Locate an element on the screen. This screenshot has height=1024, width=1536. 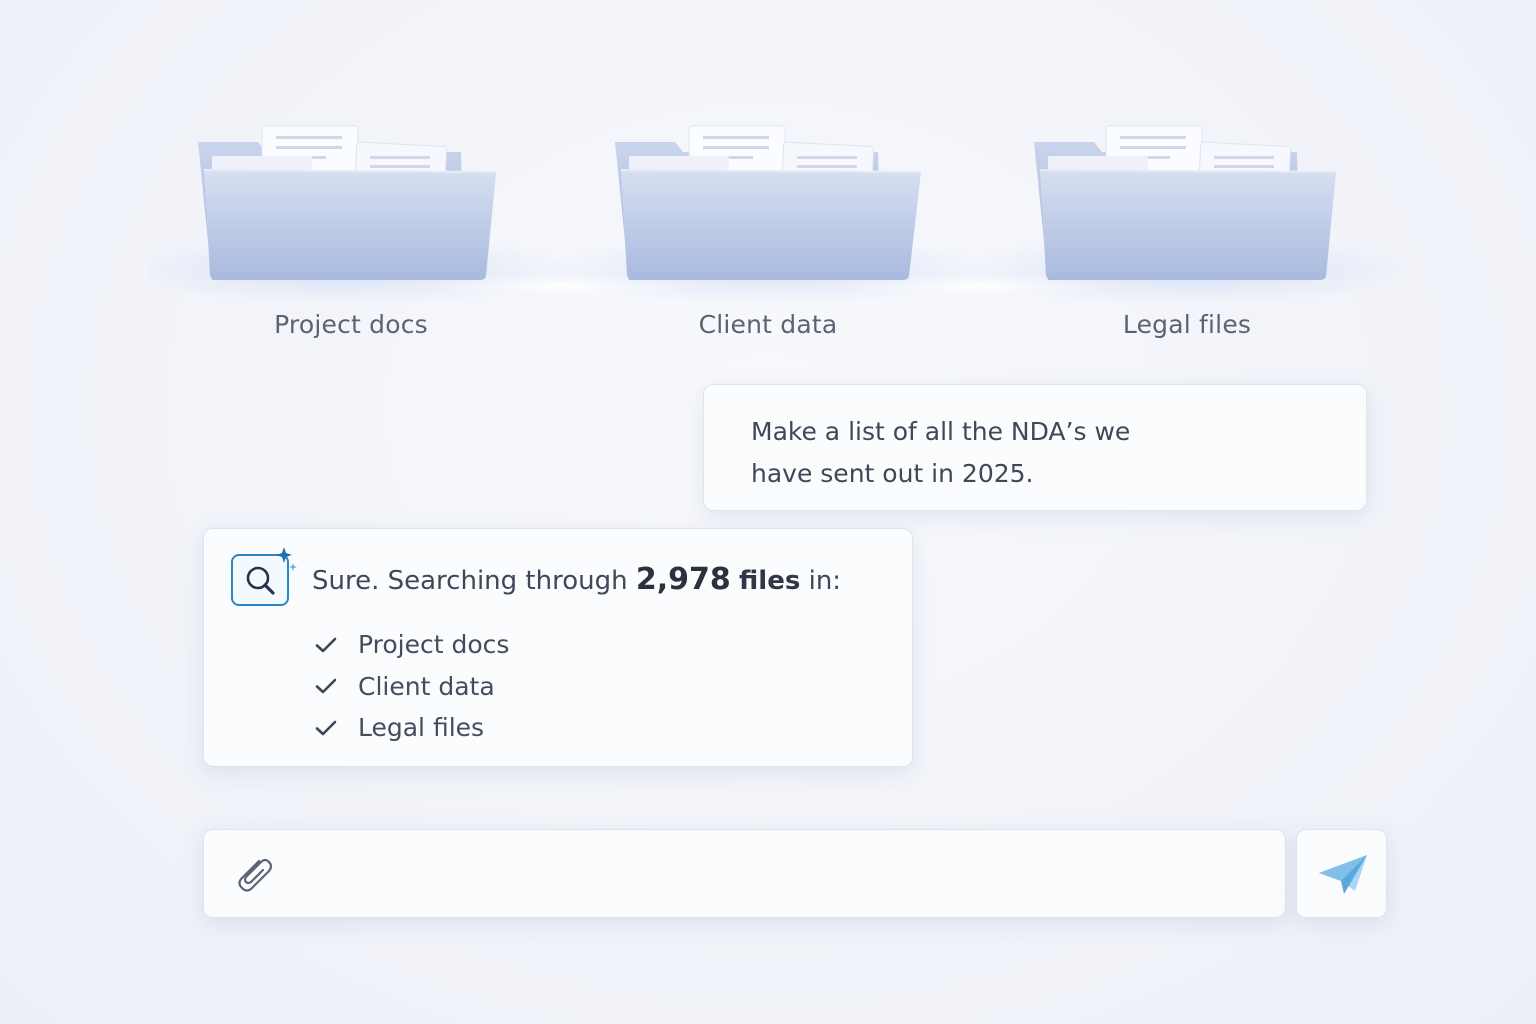
send-button is located at coordinates (1341, 873).